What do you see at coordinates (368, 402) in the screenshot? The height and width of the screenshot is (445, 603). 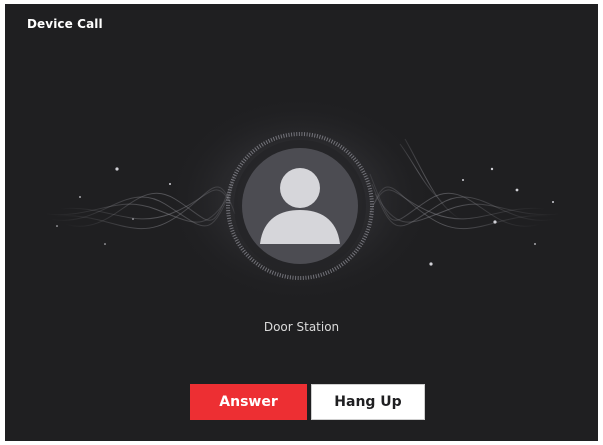 I see `hang-up-button: Hang Up` at bounding box center [368, 402].